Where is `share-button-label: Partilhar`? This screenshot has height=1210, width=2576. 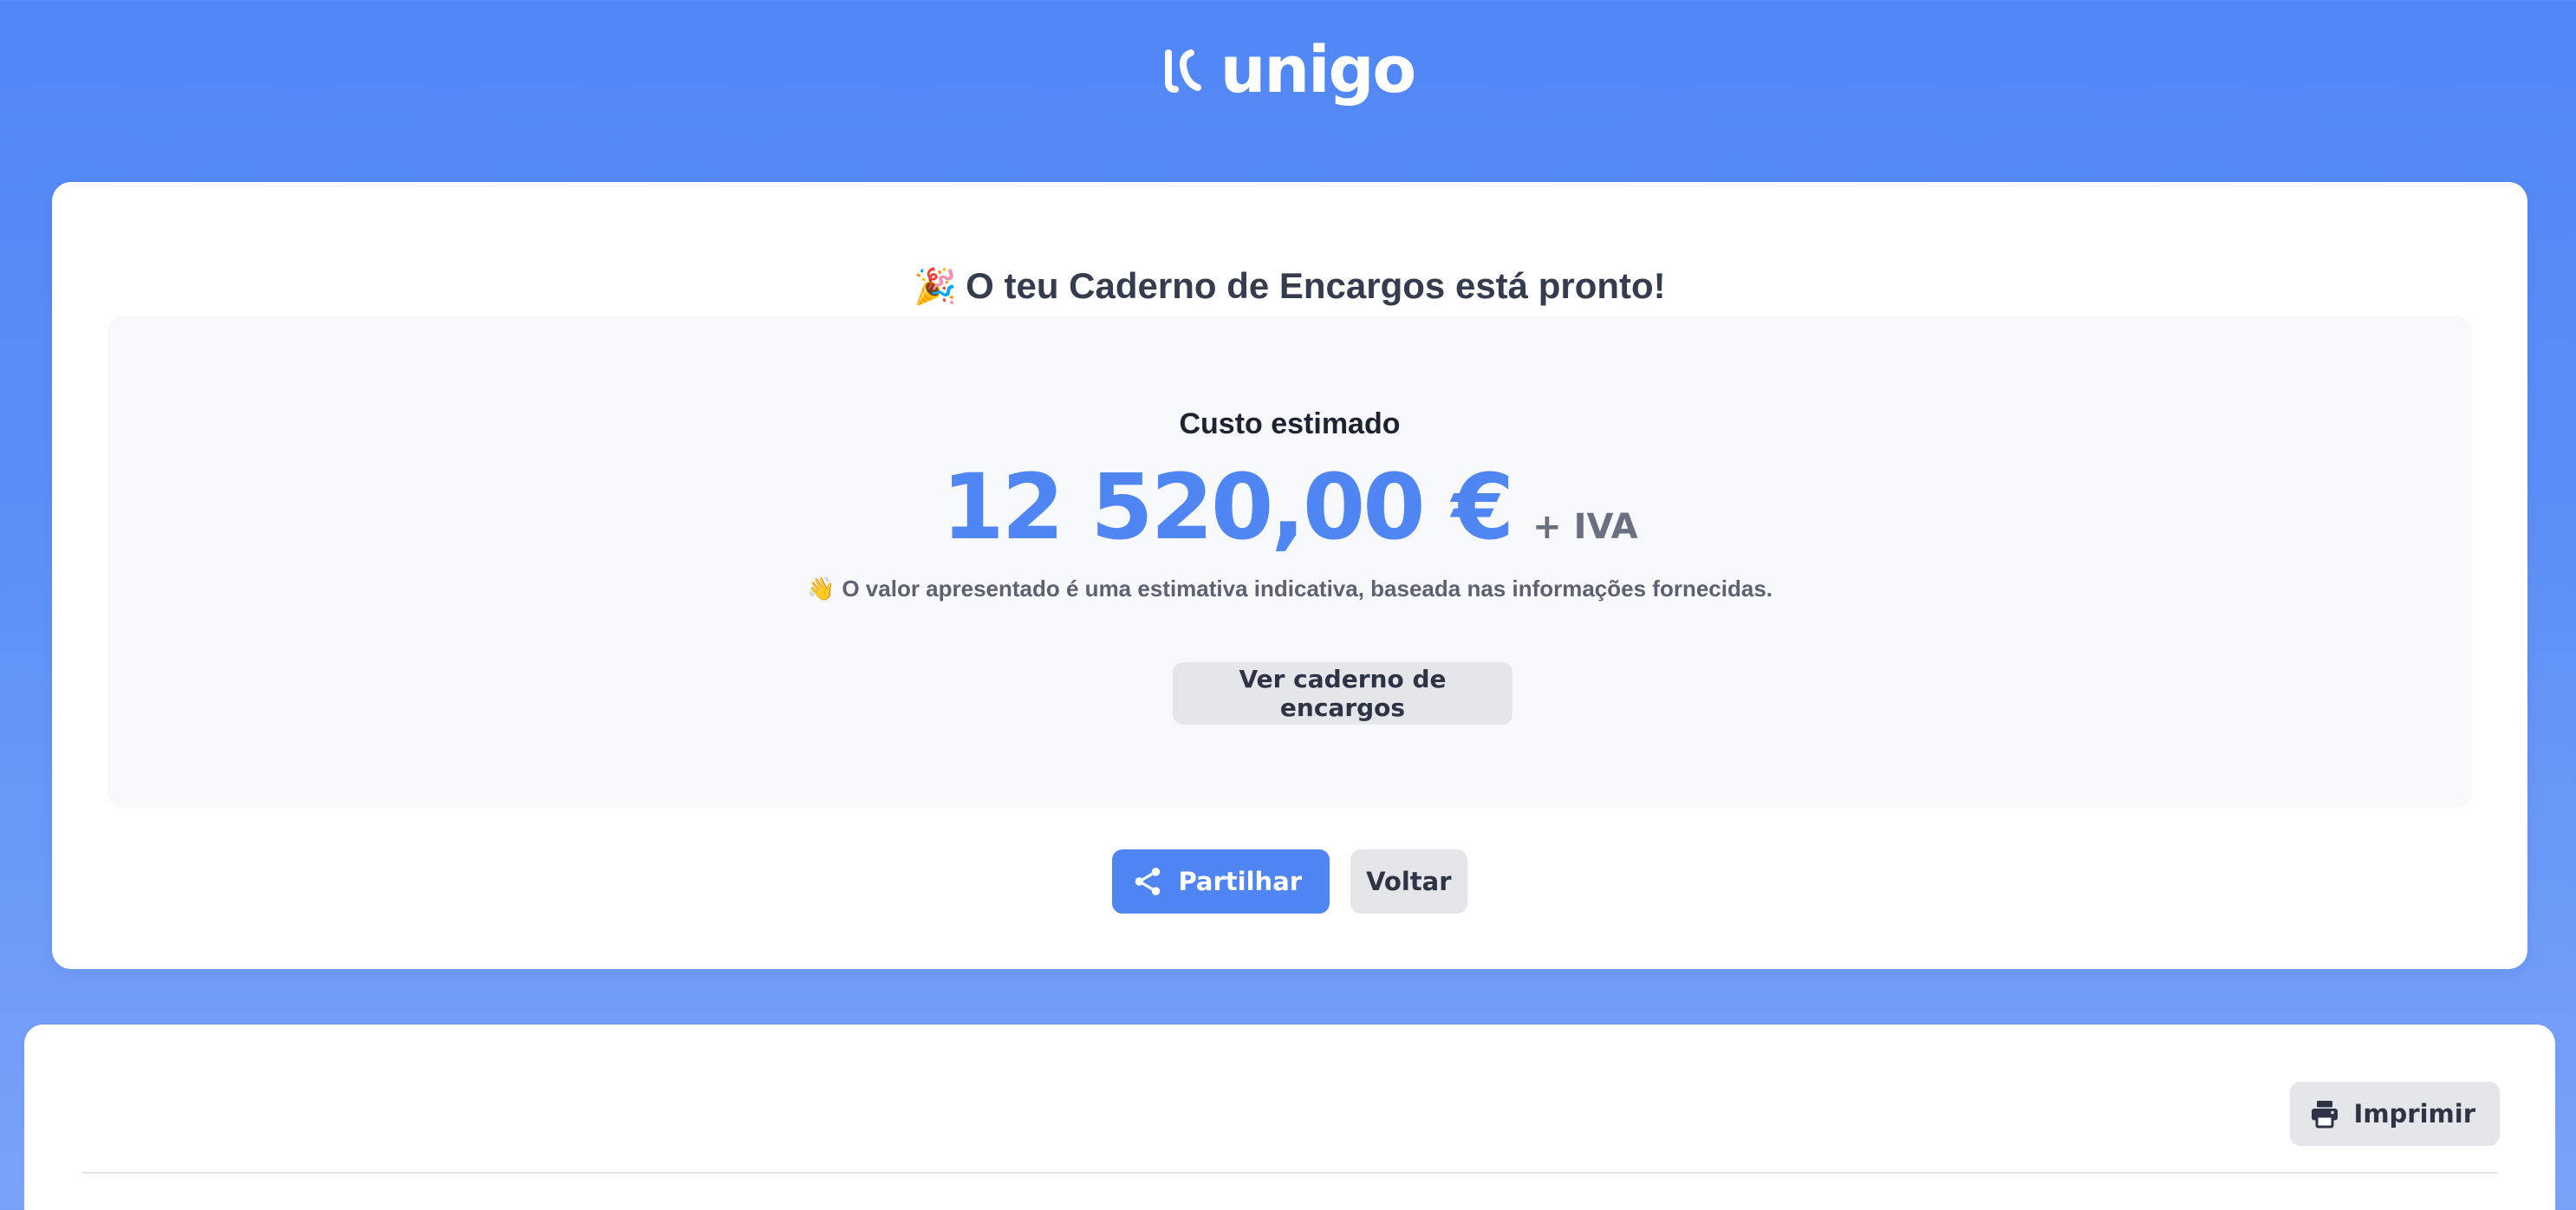 share-button-label: Partilhar is located at coordinates (1240, 882).